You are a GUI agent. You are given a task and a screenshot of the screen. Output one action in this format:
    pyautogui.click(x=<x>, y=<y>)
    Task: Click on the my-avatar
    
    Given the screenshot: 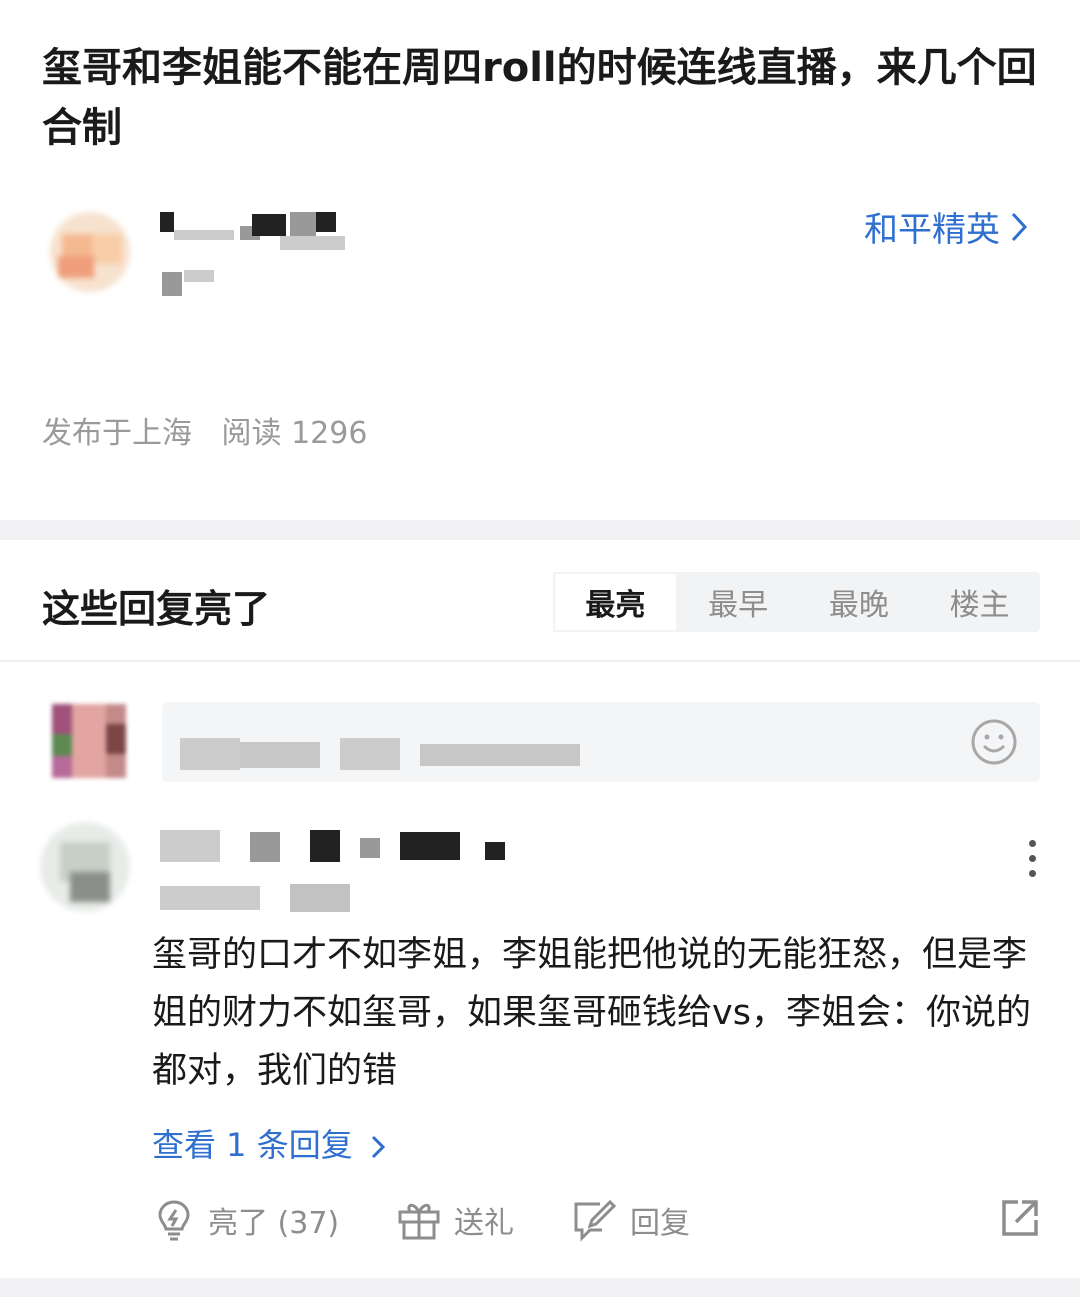 What is the action you would take?
    pyautogui.click(x=89, y=741)
    